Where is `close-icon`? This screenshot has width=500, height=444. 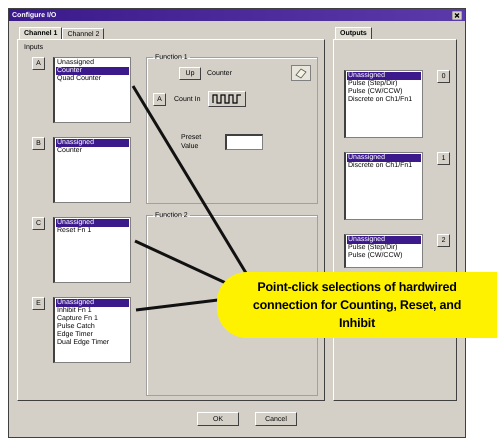 close-icon is located at coordinates (457, 15).